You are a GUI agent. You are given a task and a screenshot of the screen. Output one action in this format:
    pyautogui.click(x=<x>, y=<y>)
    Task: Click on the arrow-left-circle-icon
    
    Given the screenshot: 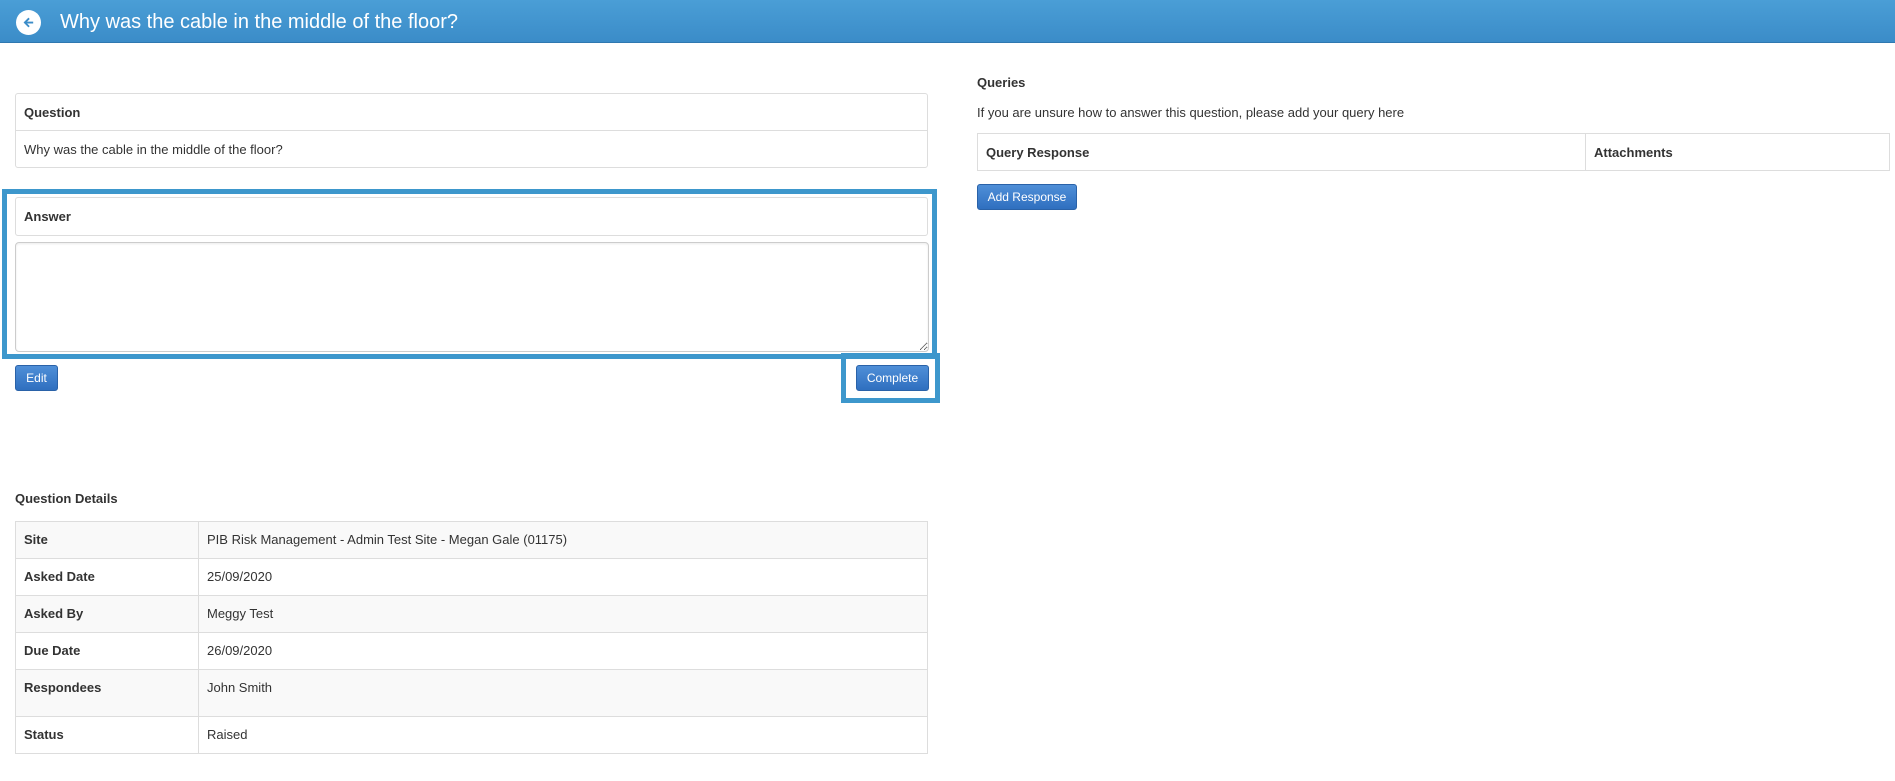 What is the action you would take?
    pyautogui.click(x=28, y=22)
    